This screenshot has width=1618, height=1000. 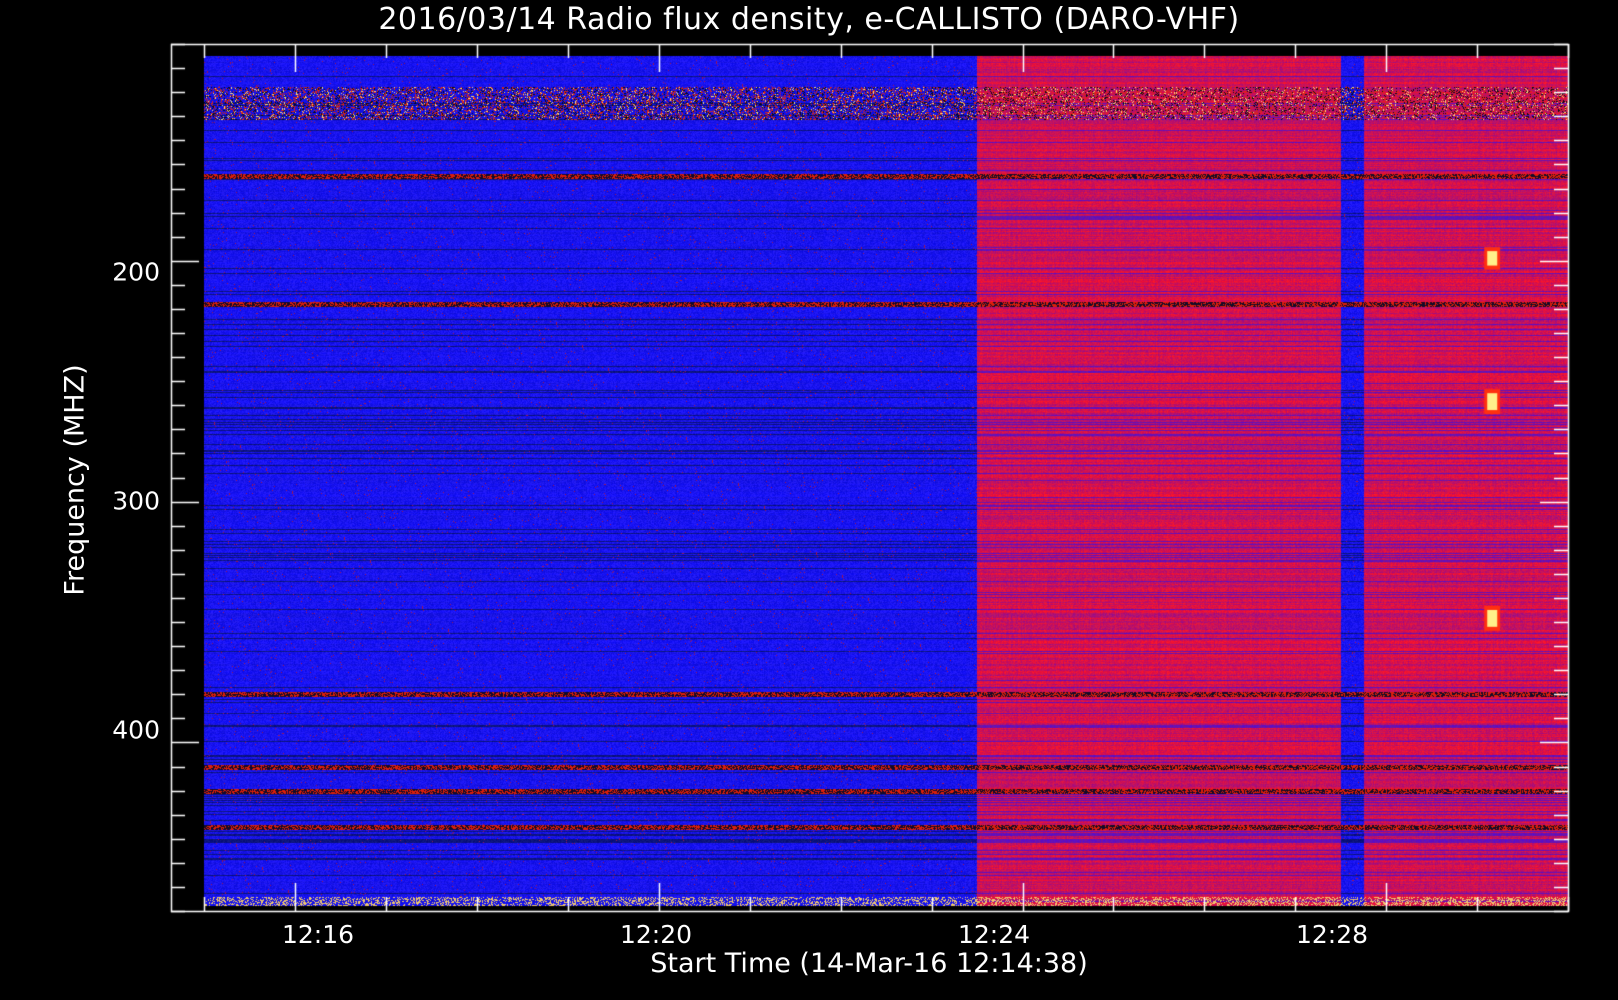 What do you see at coordinates (318, 934) in the screenshot?
I see `x-tick-label: 12:16` at bounding box center [318, 934].